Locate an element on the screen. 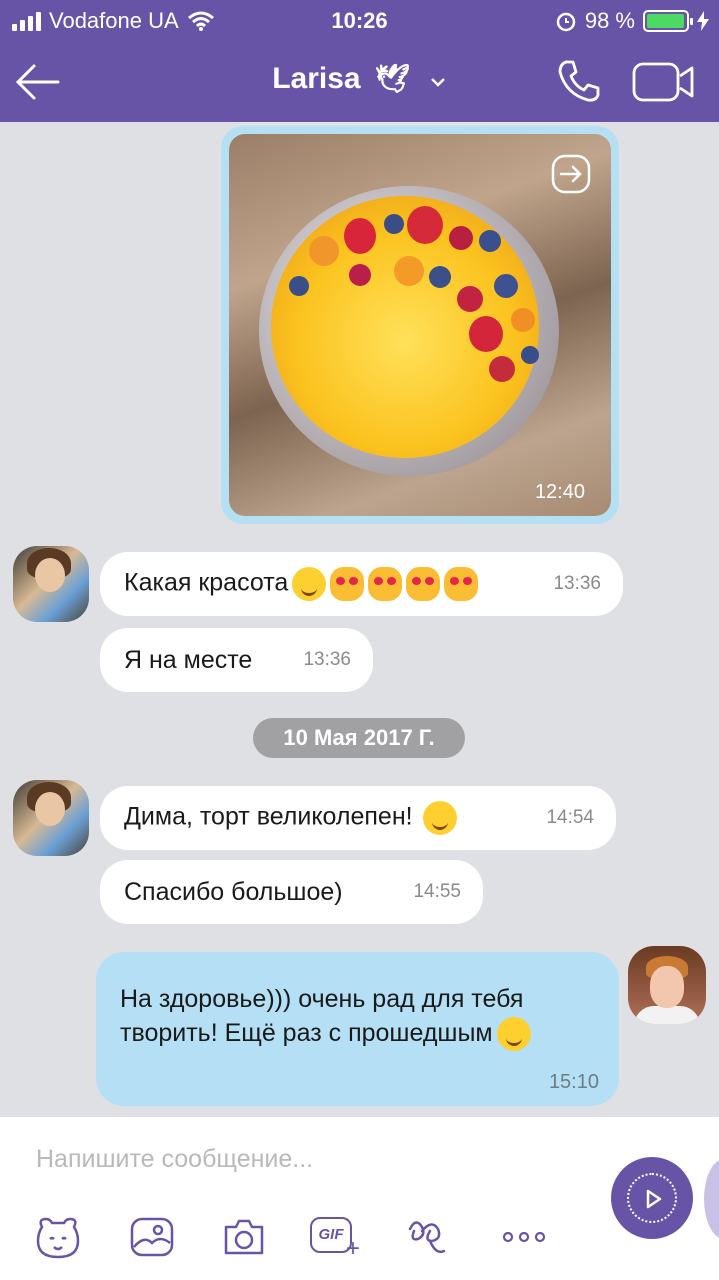 Image resolution: width=719 pixels, height=1280 pixels. sticker-bear-icon is located at coordinates (58, 1237).